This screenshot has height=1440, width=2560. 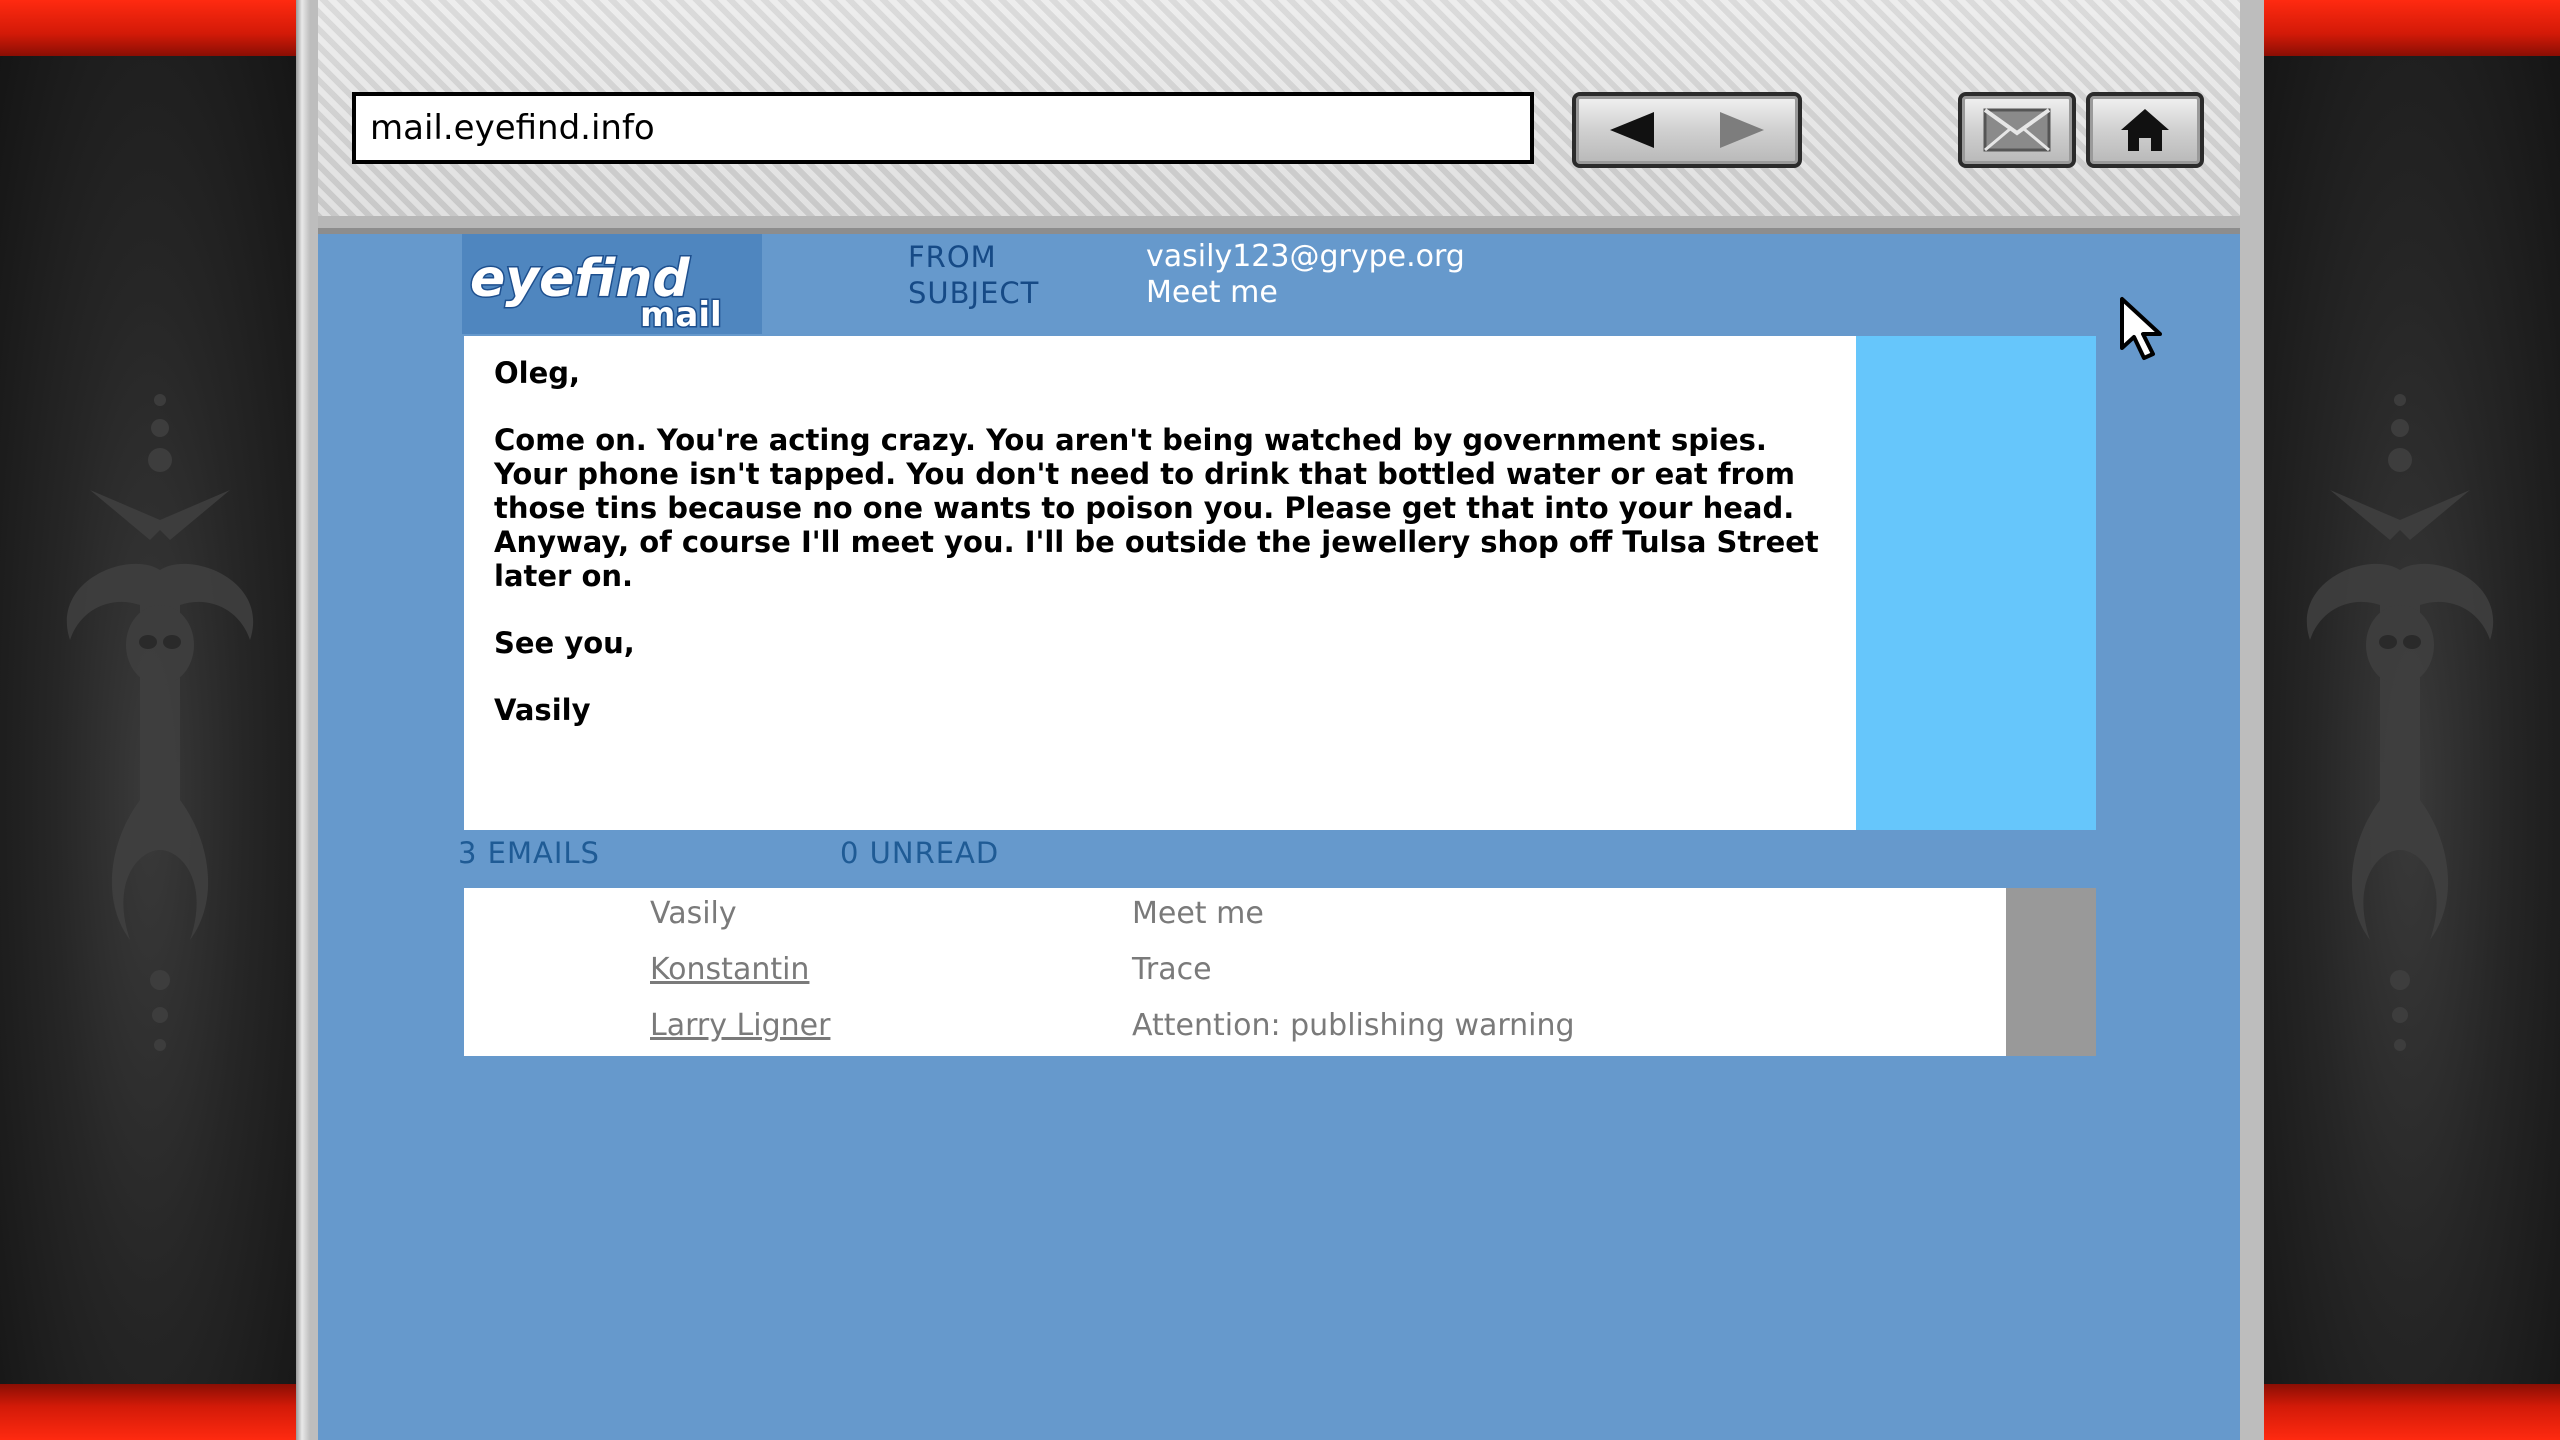 What do you see at coordinates (596, 292) in the screenshot?
I see `logo-graphic: eyefind mail` at bounding box center [596, 292].